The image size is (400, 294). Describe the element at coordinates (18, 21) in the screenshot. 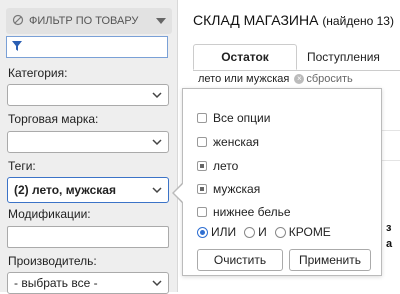

I see `filter-eye-icon` at that location.